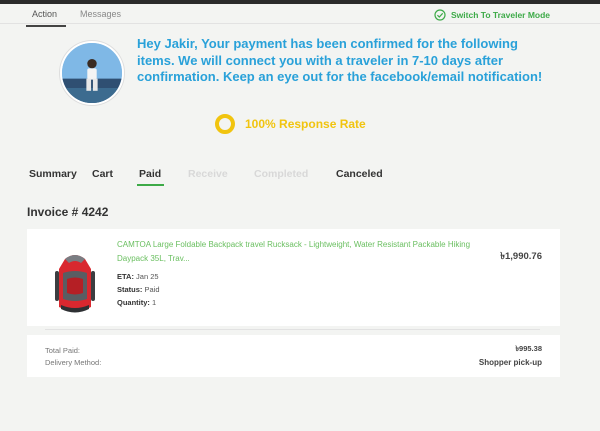  Describe the element at coordinates (63, 350) in the screenshot. I see `total-paid-label: Total Paid:` at that location.